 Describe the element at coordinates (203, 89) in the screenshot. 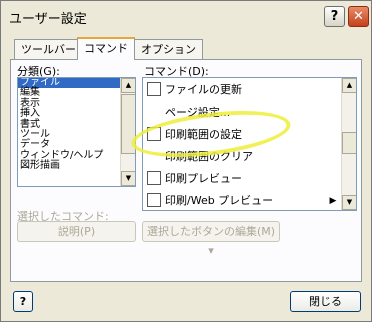

I see `command-label: ファイルの更新` at that location.